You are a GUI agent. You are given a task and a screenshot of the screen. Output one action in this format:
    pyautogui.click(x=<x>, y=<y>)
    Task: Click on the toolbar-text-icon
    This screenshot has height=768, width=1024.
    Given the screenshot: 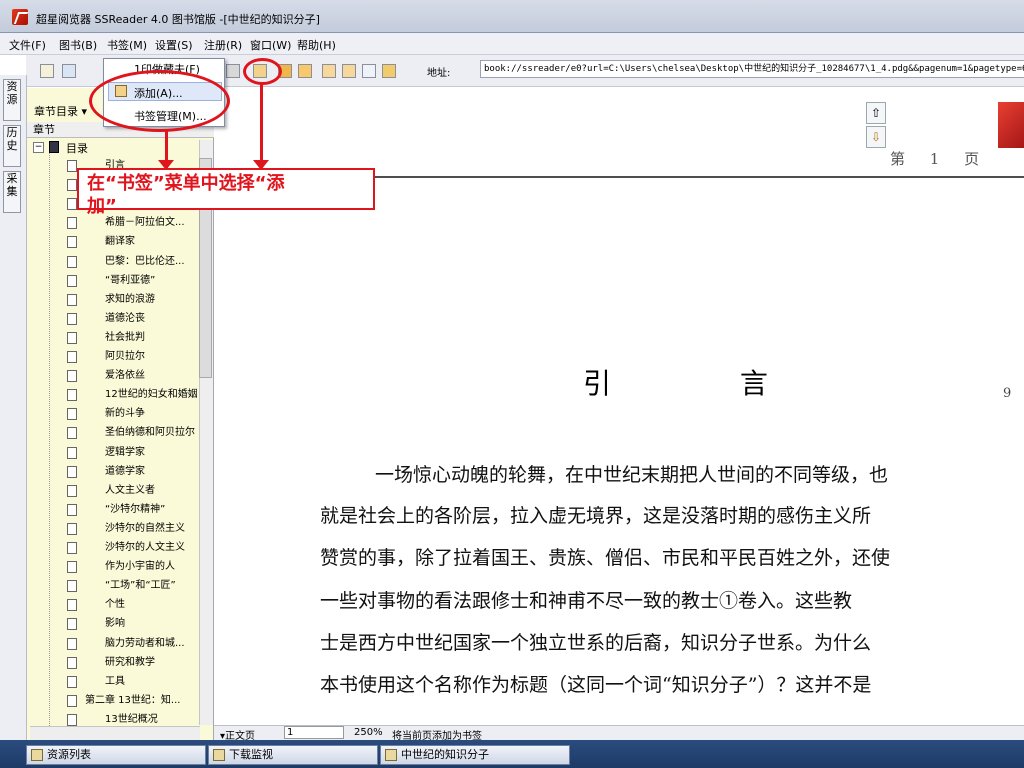 What is the action you would take?
    pyautogui.click(x=305, y=71)
    